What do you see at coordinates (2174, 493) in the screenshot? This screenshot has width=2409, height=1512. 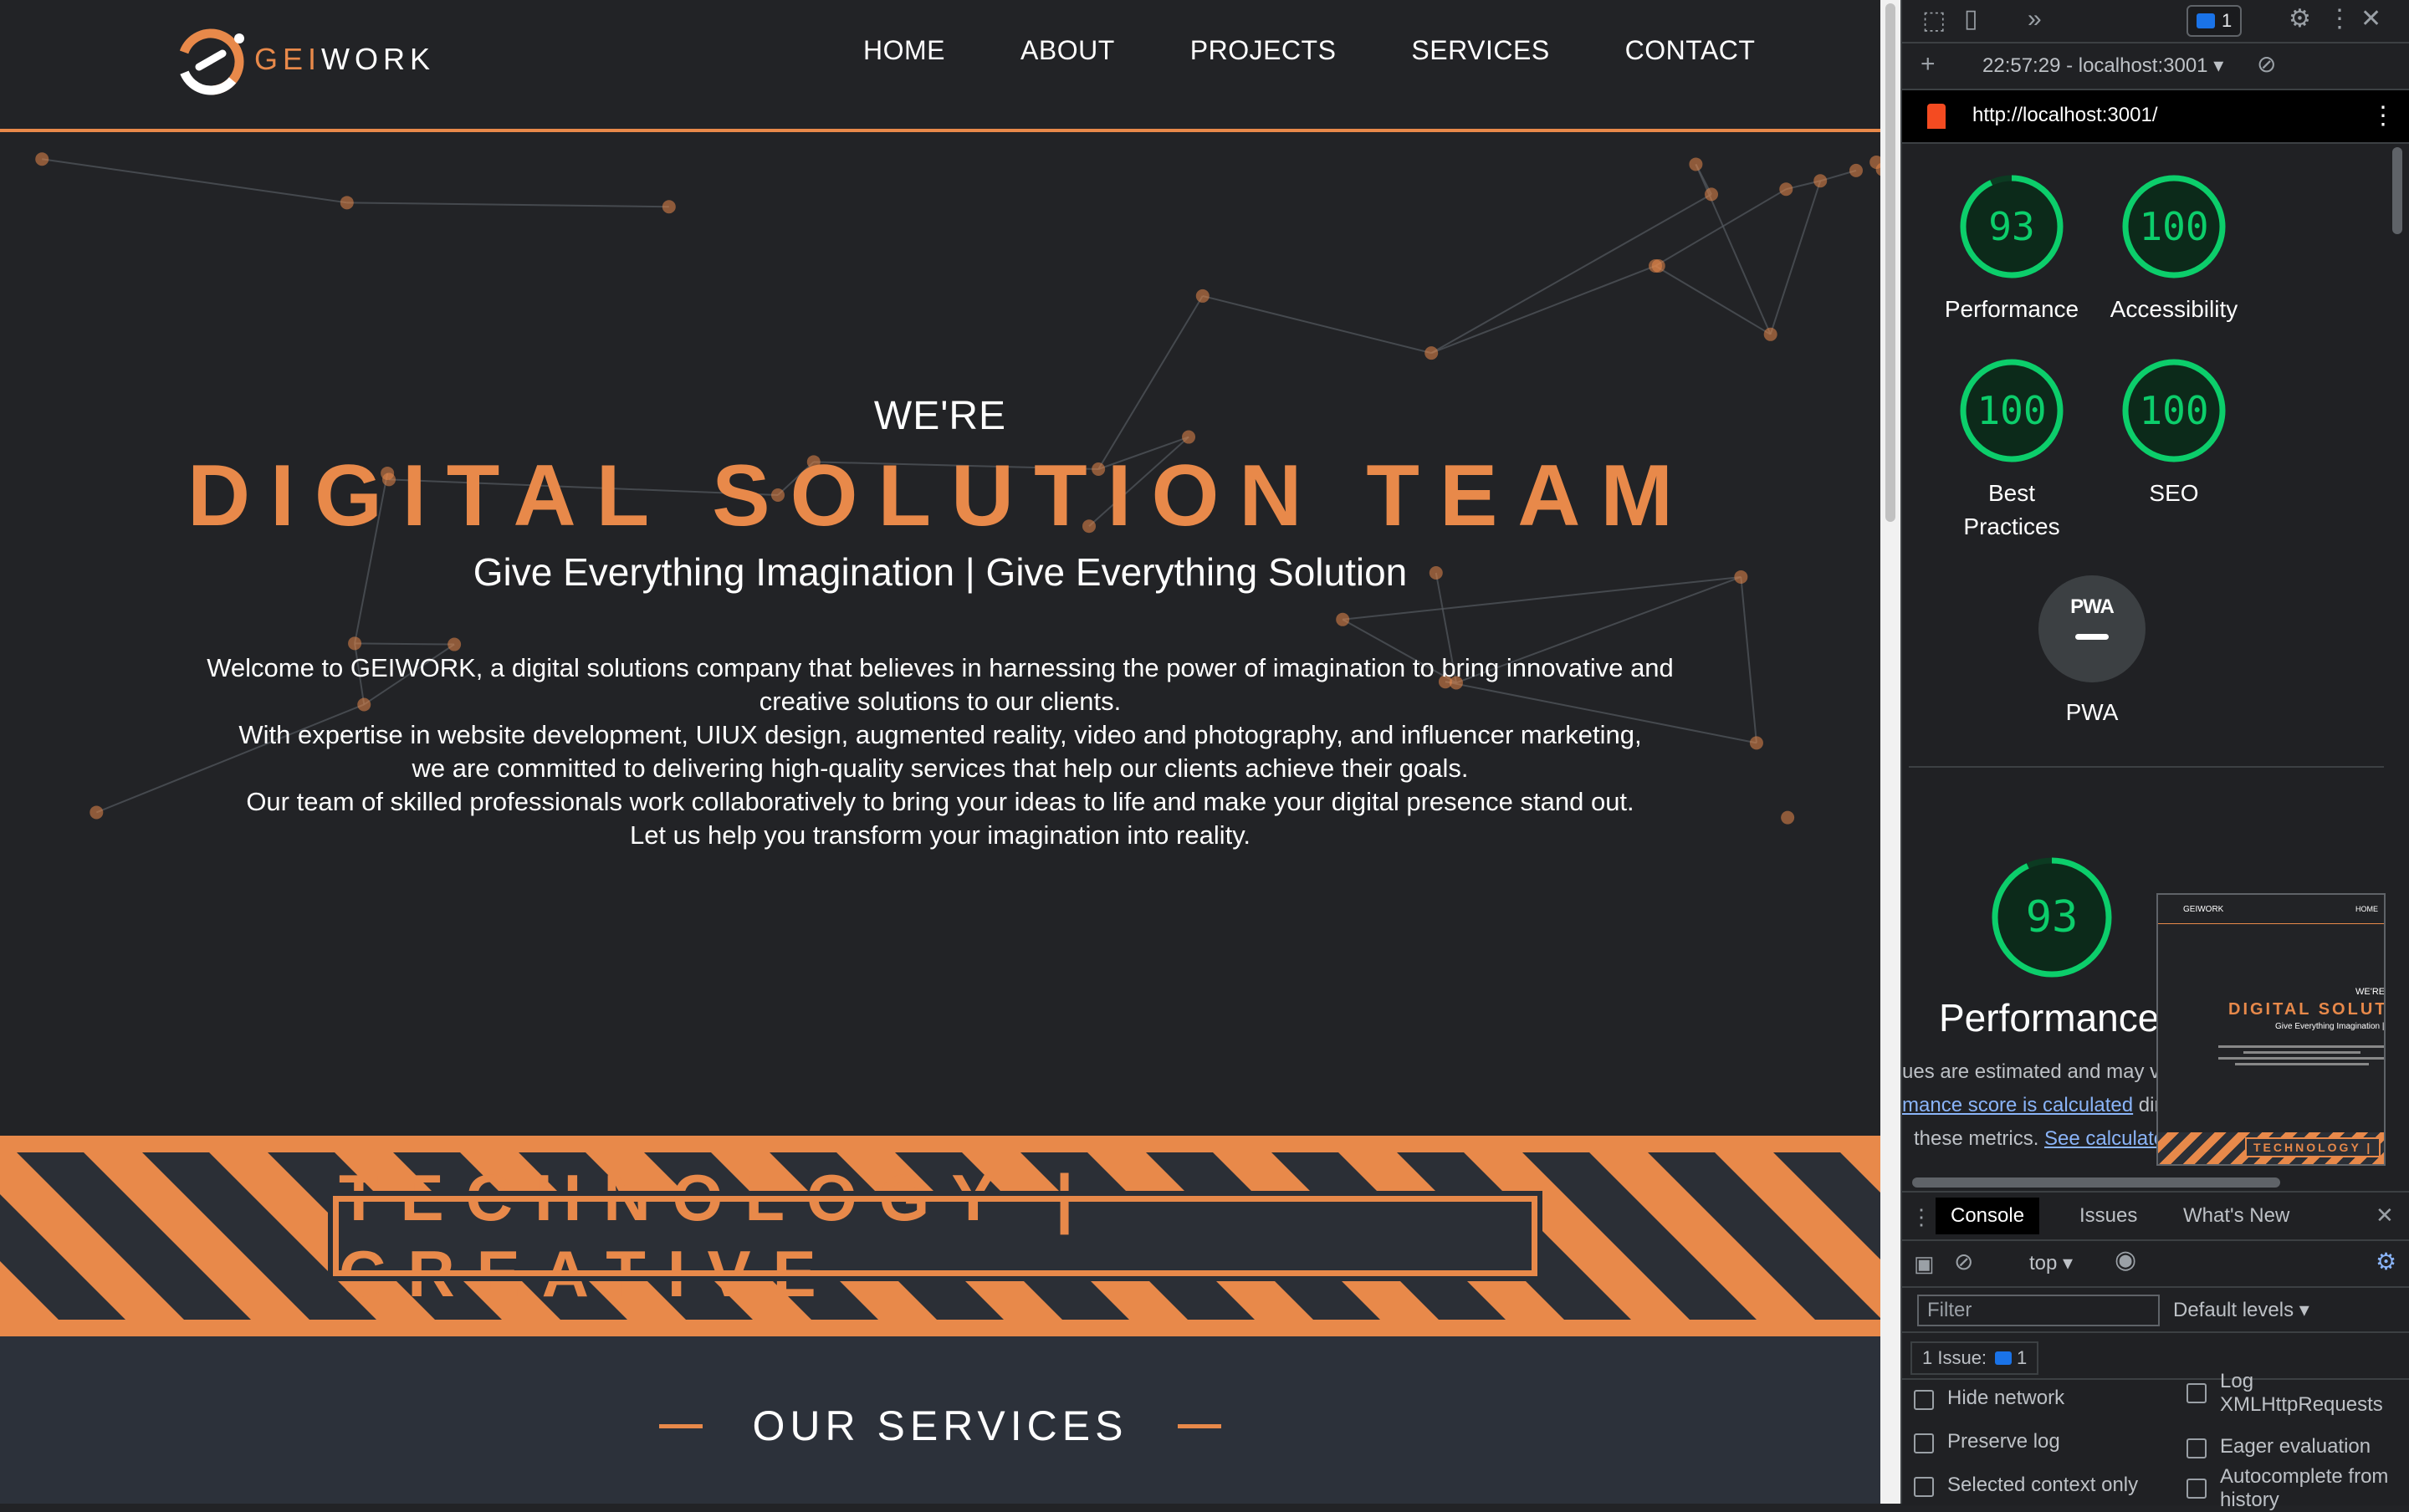 I see `gauge-label: SEO` at bounding box center [2174, 493].